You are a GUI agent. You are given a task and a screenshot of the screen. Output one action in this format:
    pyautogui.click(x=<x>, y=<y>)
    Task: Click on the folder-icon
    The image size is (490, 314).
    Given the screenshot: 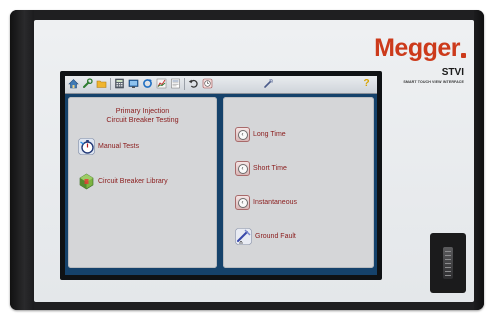 What is the action you would take?
    pyautogui.click(x=101, y=83)
    